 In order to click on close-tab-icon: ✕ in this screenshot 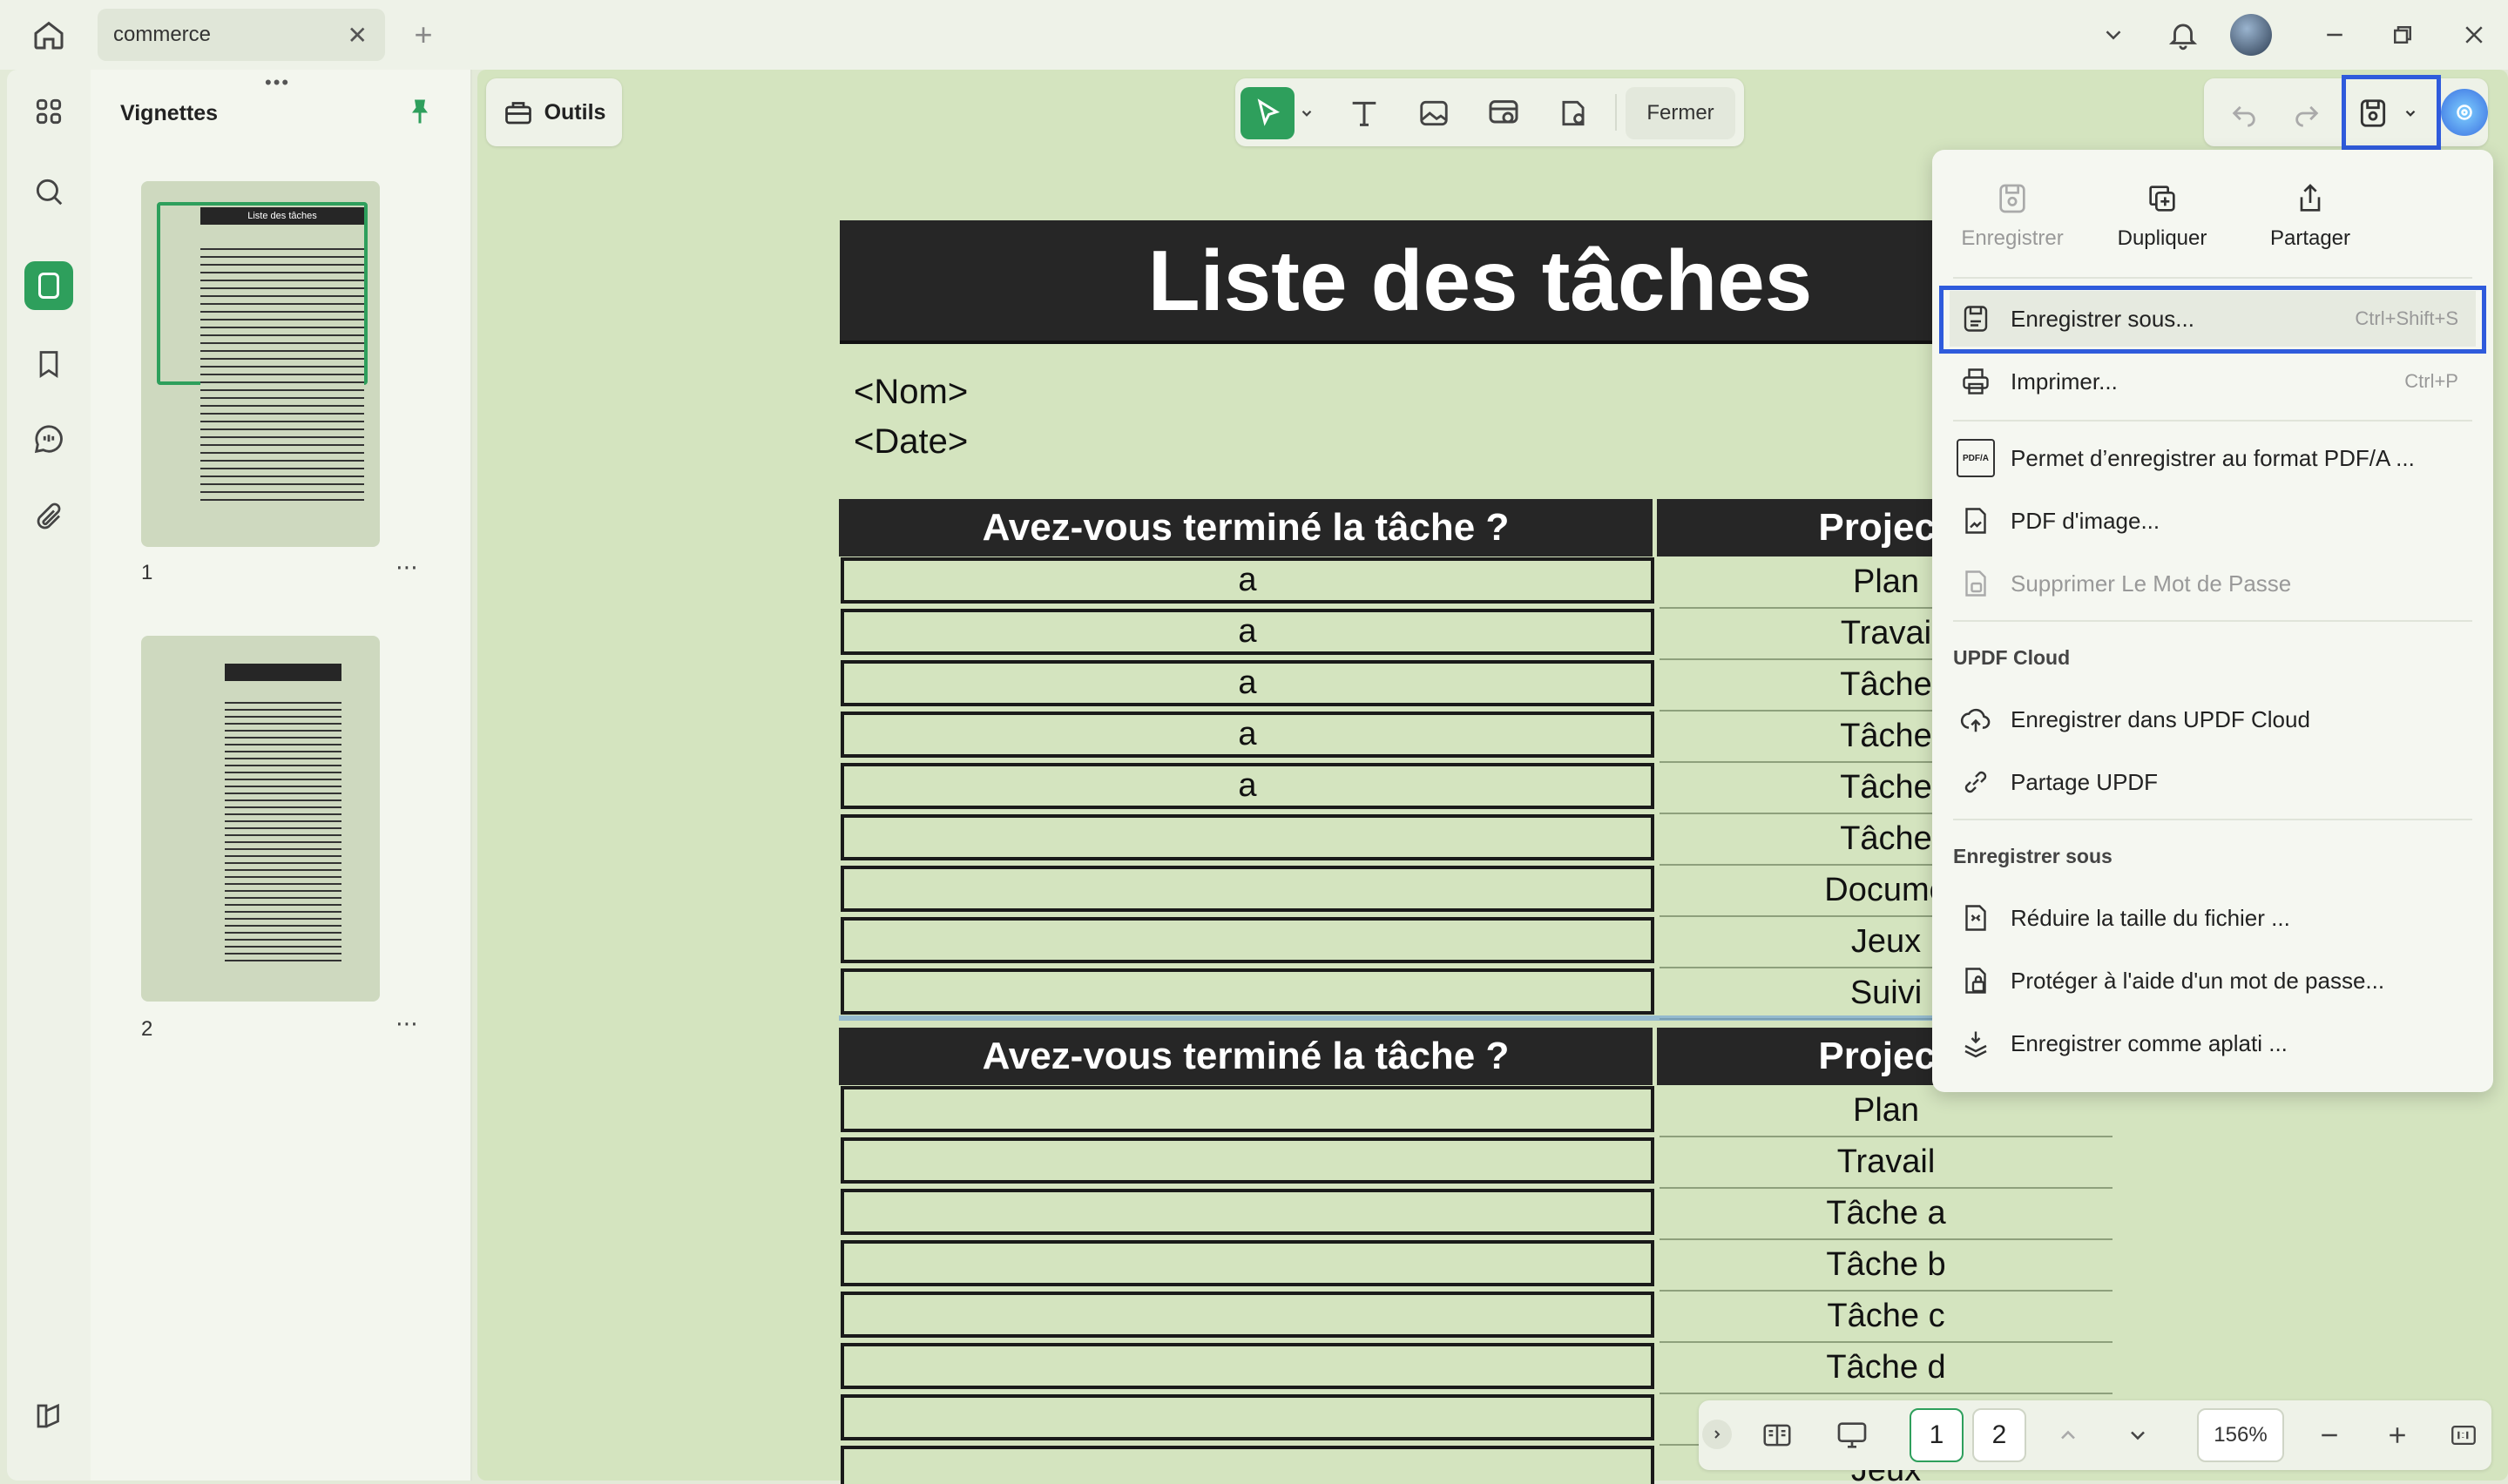, I will do `click(358, 35)`.